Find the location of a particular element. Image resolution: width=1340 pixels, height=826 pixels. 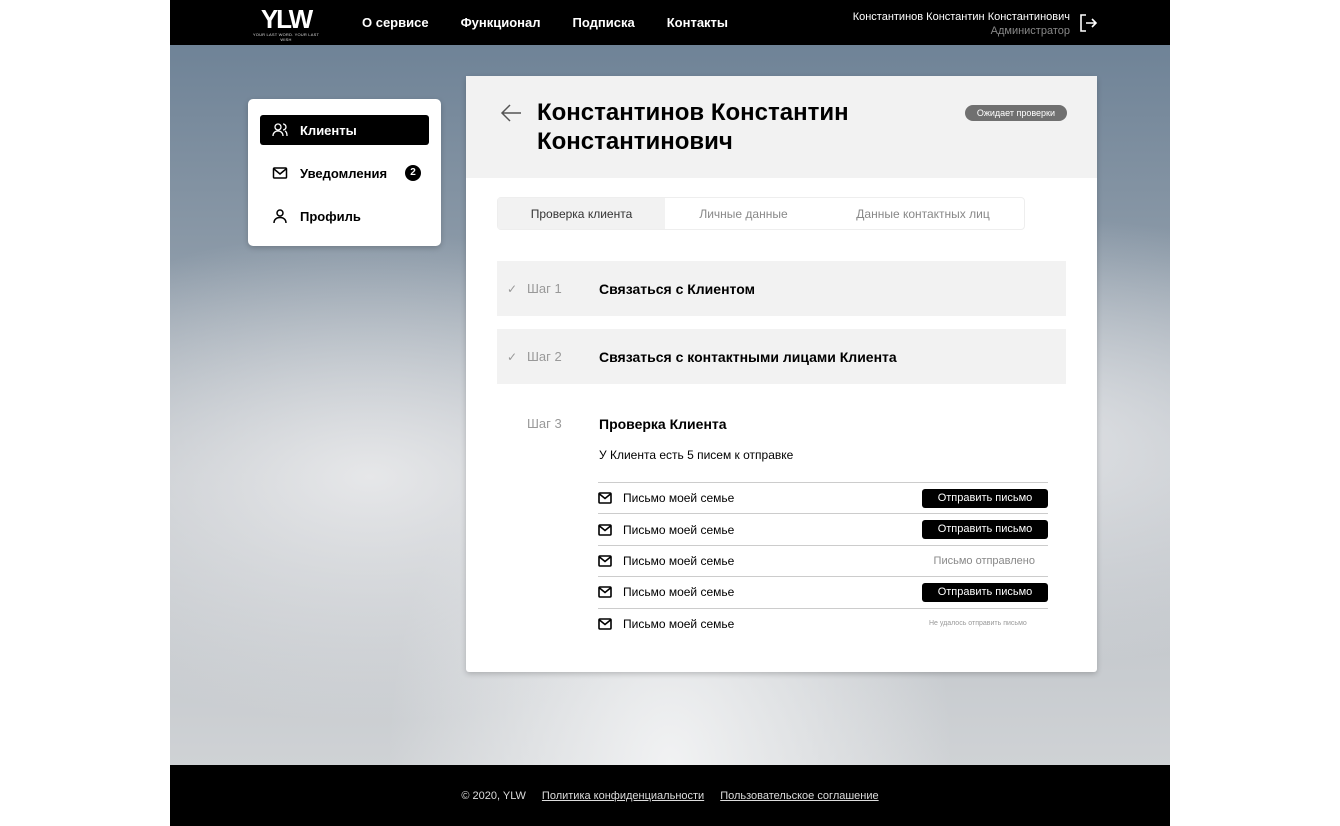

privacy-policy-link: Политика конфиденциальности is located at coordinates (623, 808).